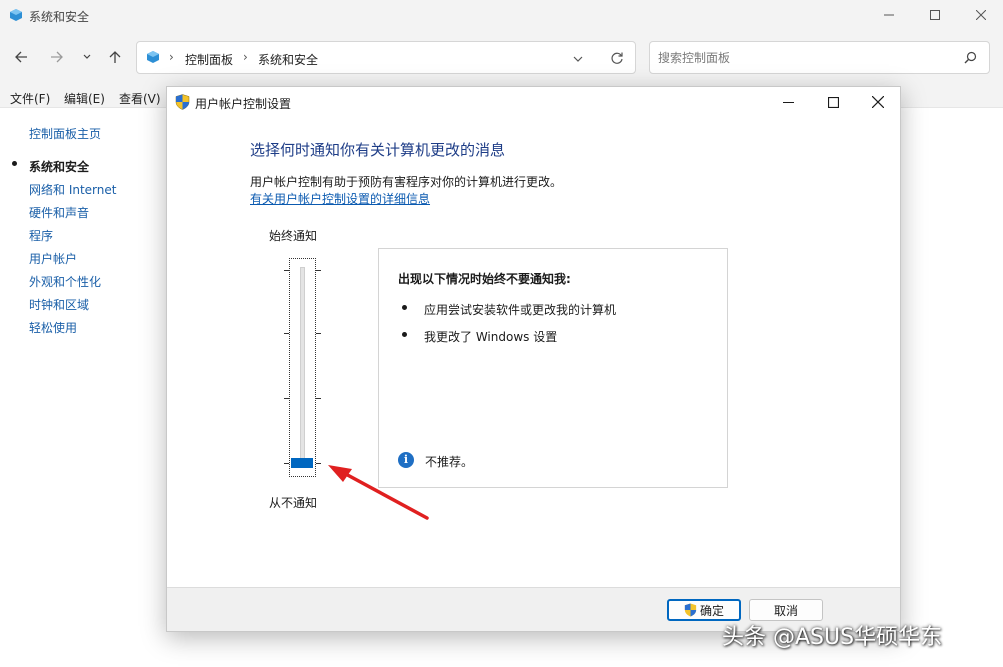  Describe the element at coordinates (53, 327) in the screenshot. I see `sidebar-item-ease-of-access: 轻松使用` at that location.